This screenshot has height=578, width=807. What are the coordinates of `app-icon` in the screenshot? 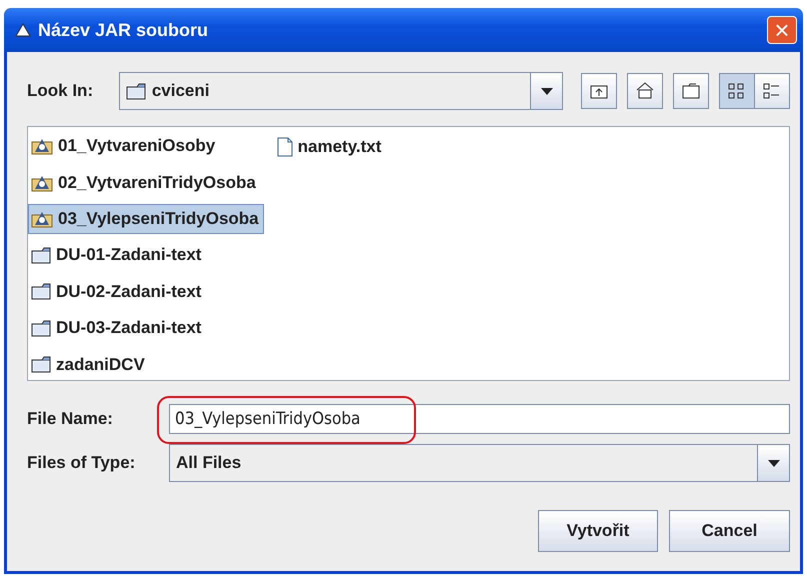 It's located at (23, 30).